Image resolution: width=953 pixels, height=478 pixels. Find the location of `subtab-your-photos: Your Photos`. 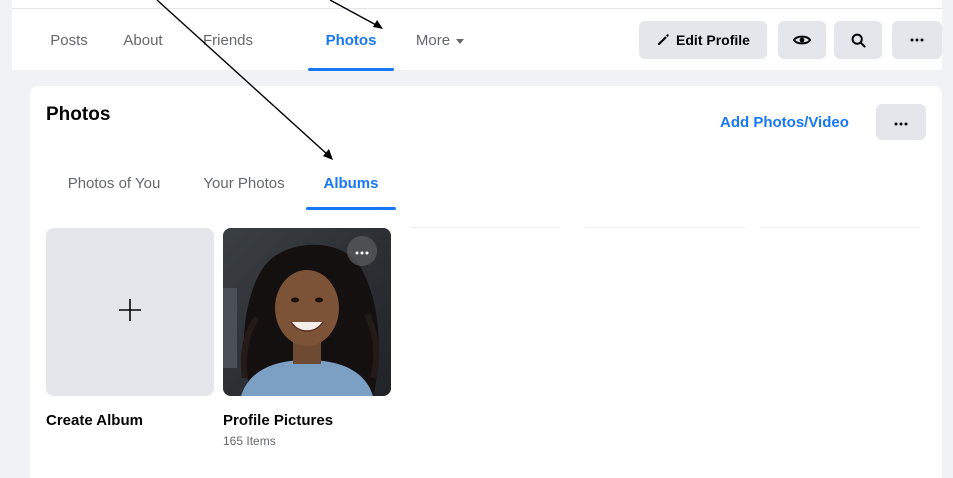

subtab-your-photos: Your Photos is located at coordinates (244, 183).